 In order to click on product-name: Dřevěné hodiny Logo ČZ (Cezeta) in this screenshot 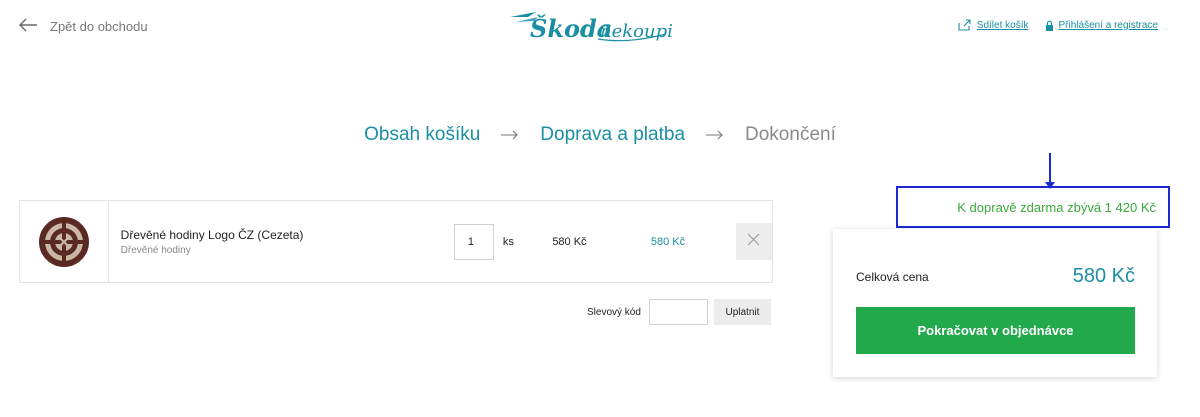, I will do `click(278, 235)`.